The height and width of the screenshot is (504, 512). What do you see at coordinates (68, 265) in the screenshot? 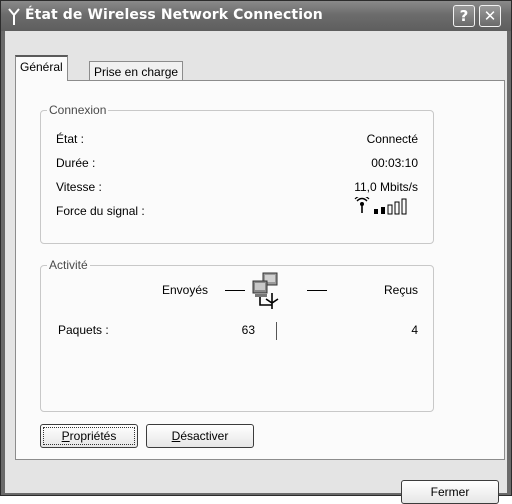
I see `activity-group-label: Activité` at bounding box center [68, 265].